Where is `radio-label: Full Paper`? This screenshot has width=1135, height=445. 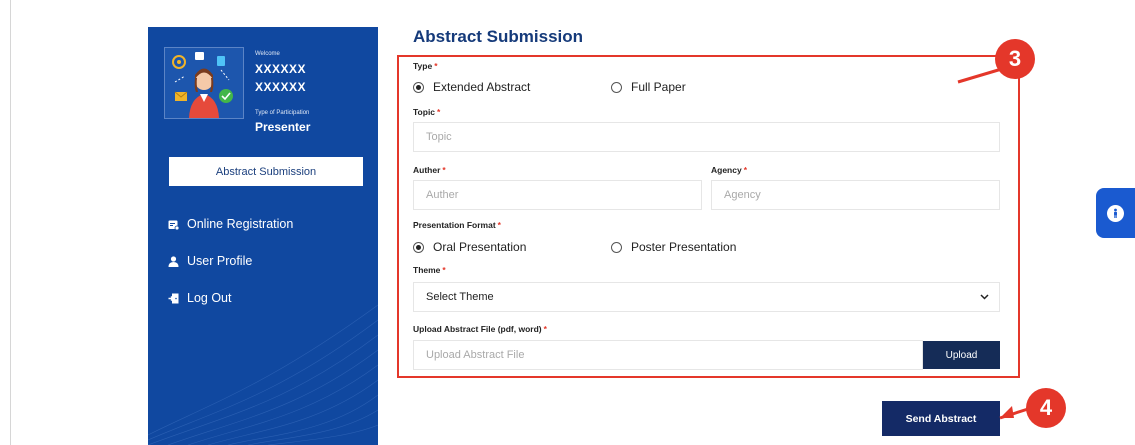
radio-label: Full Paper is located at coordinates (658, 87).